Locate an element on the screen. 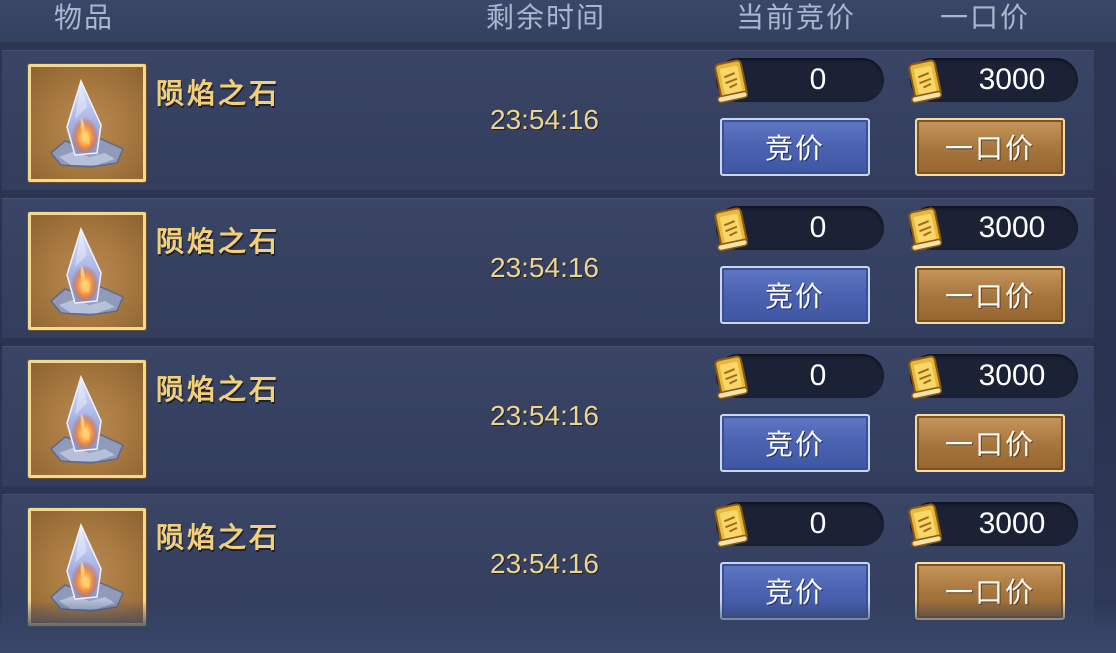 The image size is (1116, 653). header-item: 物品 is located at coordinates (84, 17).